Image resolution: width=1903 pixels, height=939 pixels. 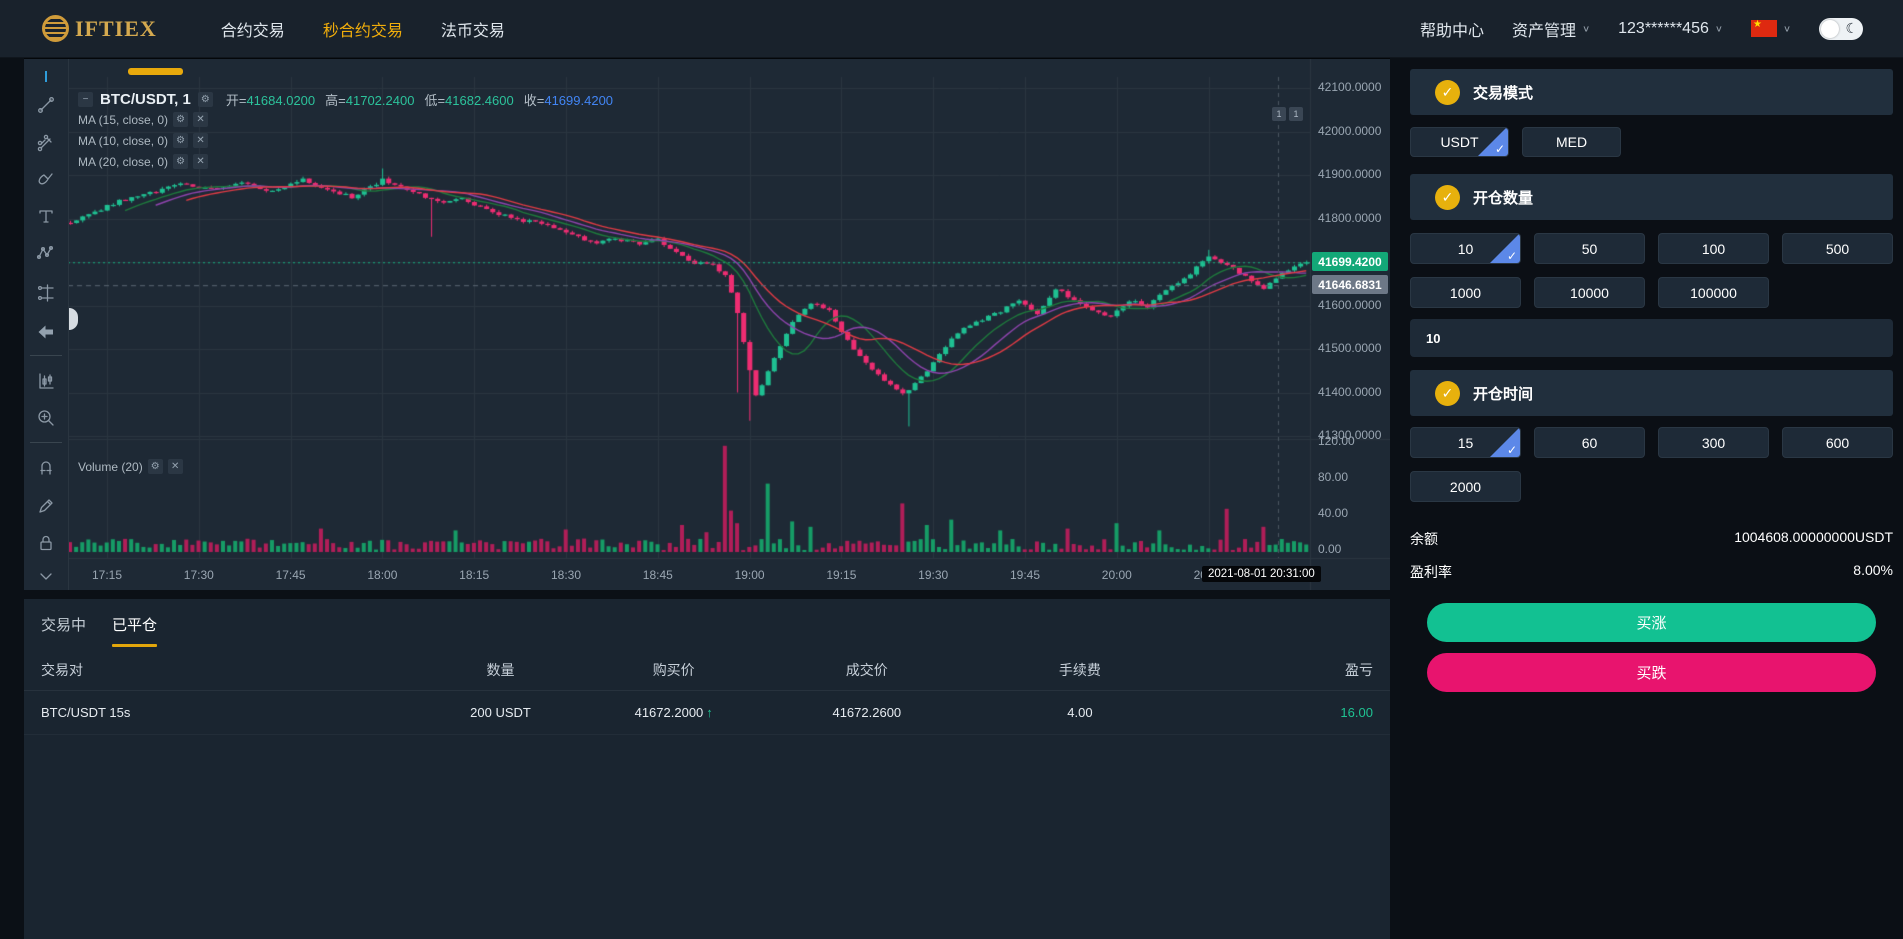 What do you see at coordinates (1459, 142) in the screenshot?
I see `option-USDT: USDT` at bounding box center [1459, 142].